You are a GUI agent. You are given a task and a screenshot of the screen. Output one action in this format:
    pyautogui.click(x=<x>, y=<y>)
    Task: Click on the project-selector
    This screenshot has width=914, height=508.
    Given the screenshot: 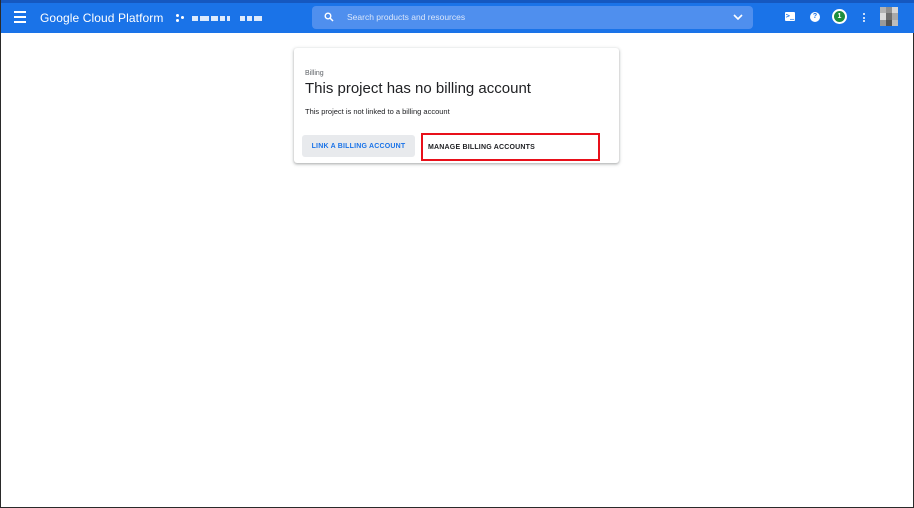 What is the action you would take?
    pyautogui.click(x=219, y=18)
    